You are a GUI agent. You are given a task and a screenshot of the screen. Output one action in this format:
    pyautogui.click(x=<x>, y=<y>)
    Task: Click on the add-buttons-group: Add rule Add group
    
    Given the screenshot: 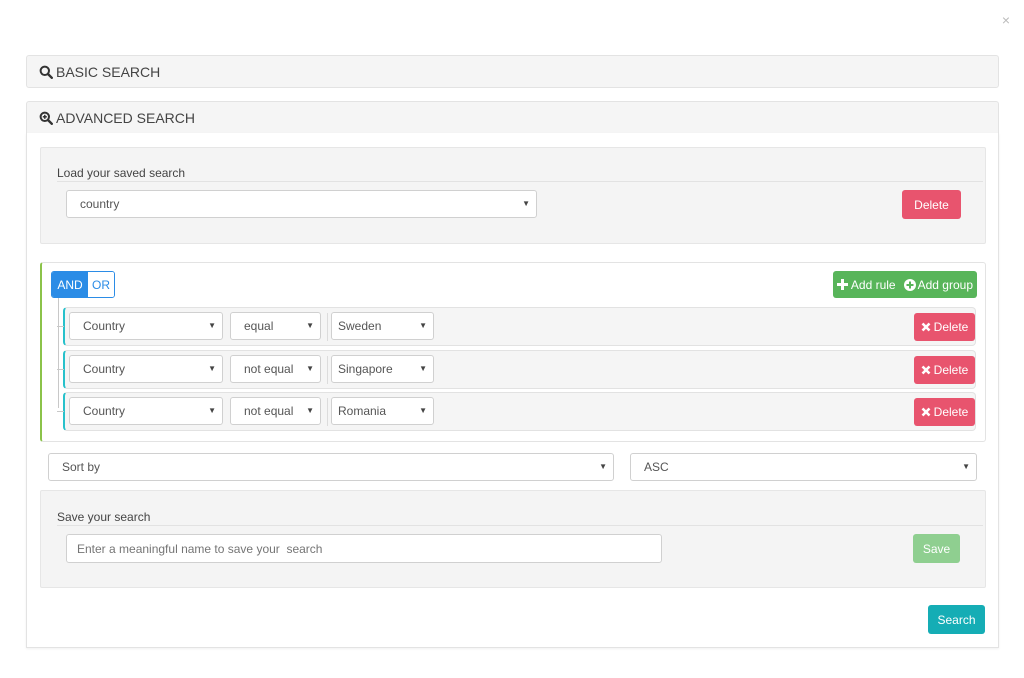 What is the action you would take?
    pyautogui.click(x=904, y=284)
    